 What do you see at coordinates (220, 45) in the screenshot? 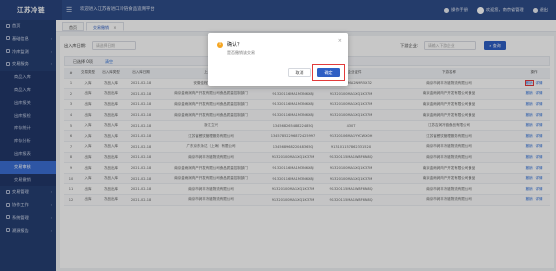
I see `warning-icon: !` at bounding box center [220, 45].